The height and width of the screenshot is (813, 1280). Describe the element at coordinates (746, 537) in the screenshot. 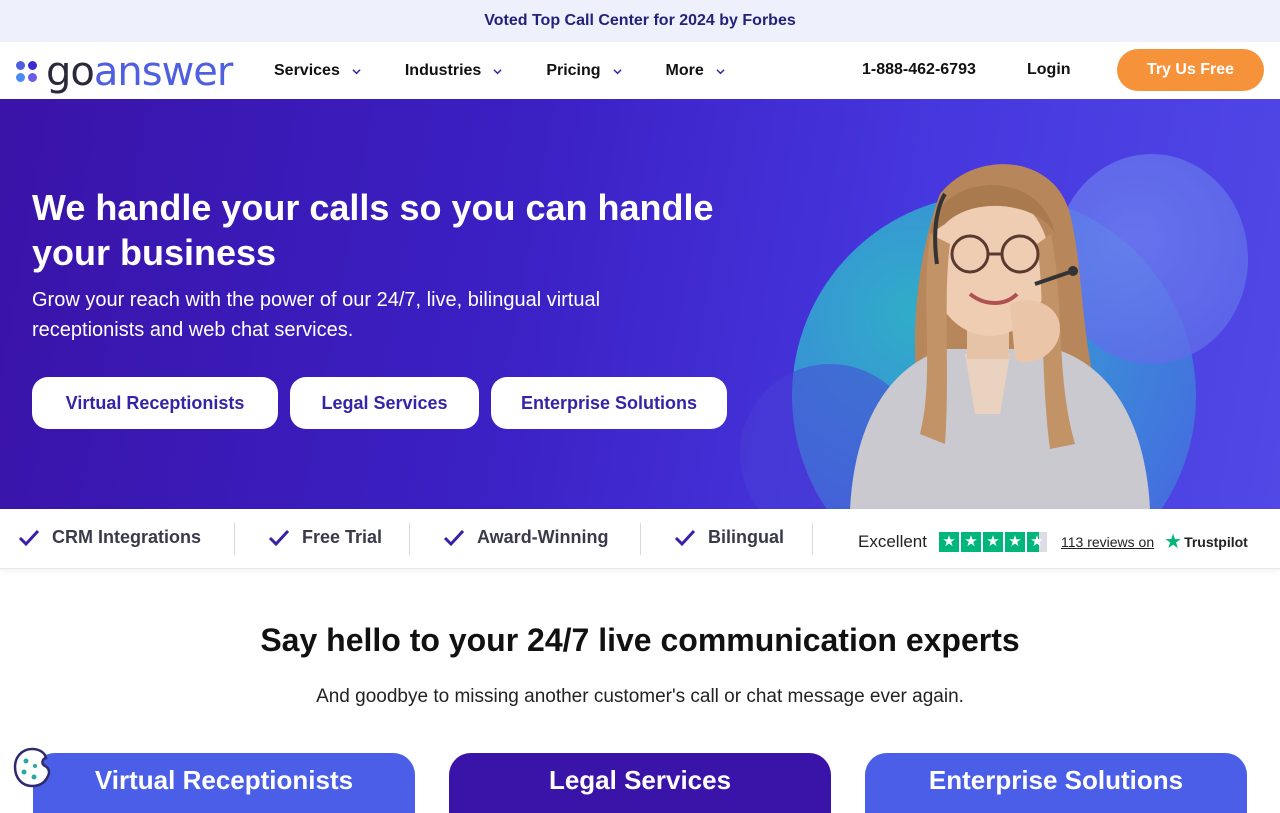

I see `feature-label: Bilingual` at that location.